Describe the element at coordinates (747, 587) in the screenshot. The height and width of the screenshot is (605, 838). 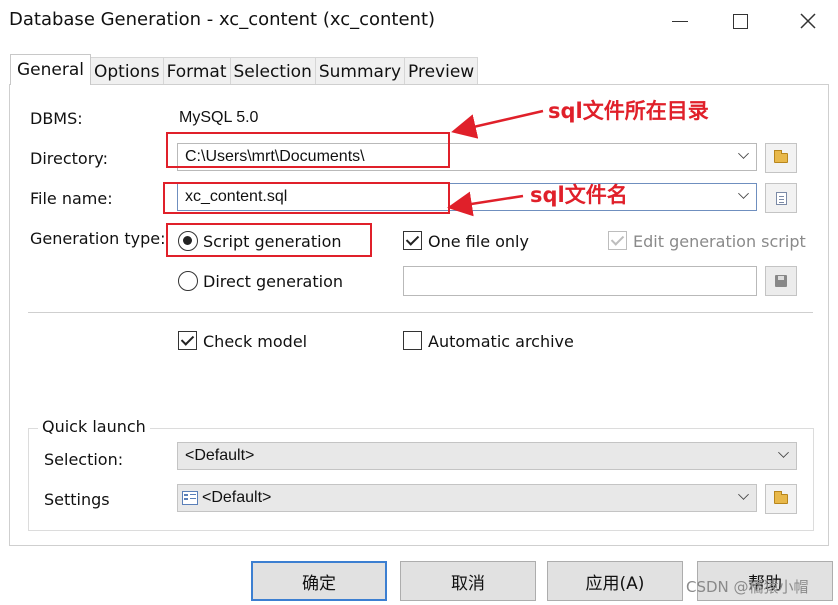
I see `watermark: CSDN @橘猿小帽` at that location.